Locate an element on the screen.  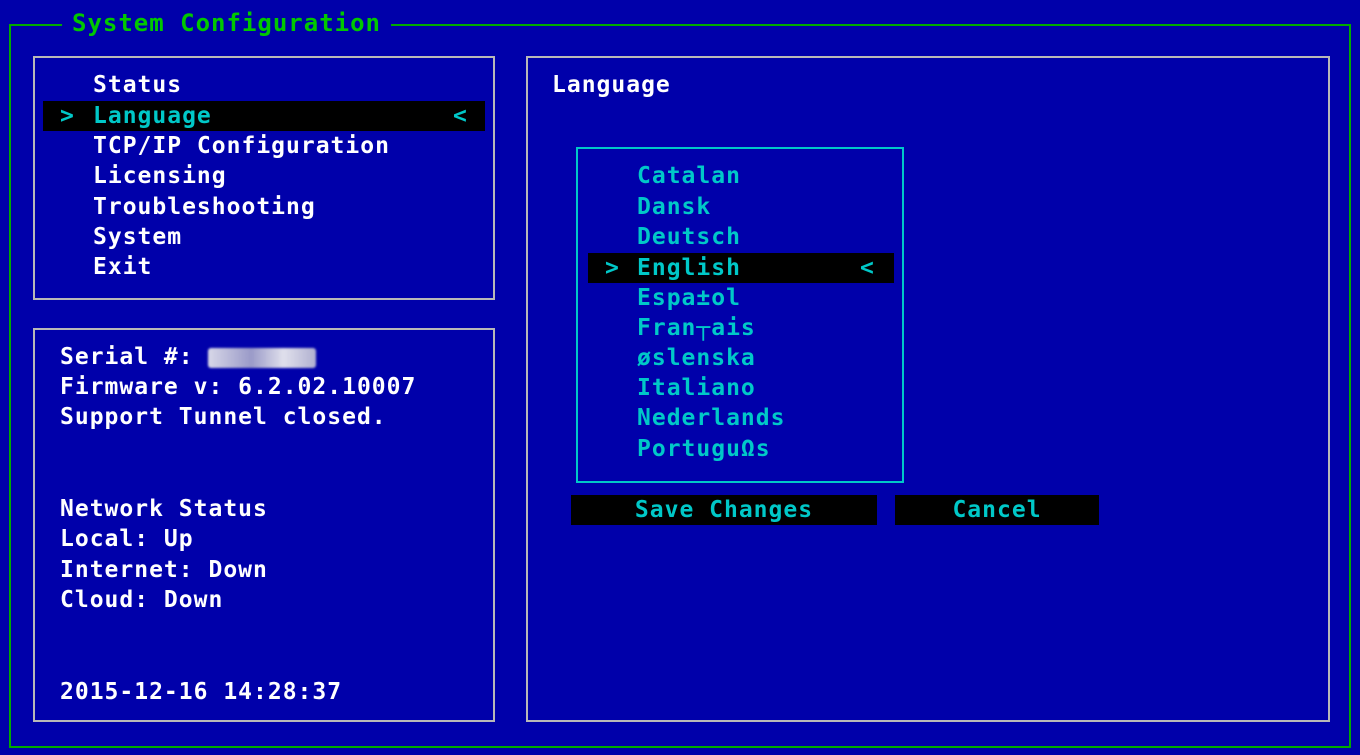
menu-item-language: > Language < is located at coordinates (264, 116).